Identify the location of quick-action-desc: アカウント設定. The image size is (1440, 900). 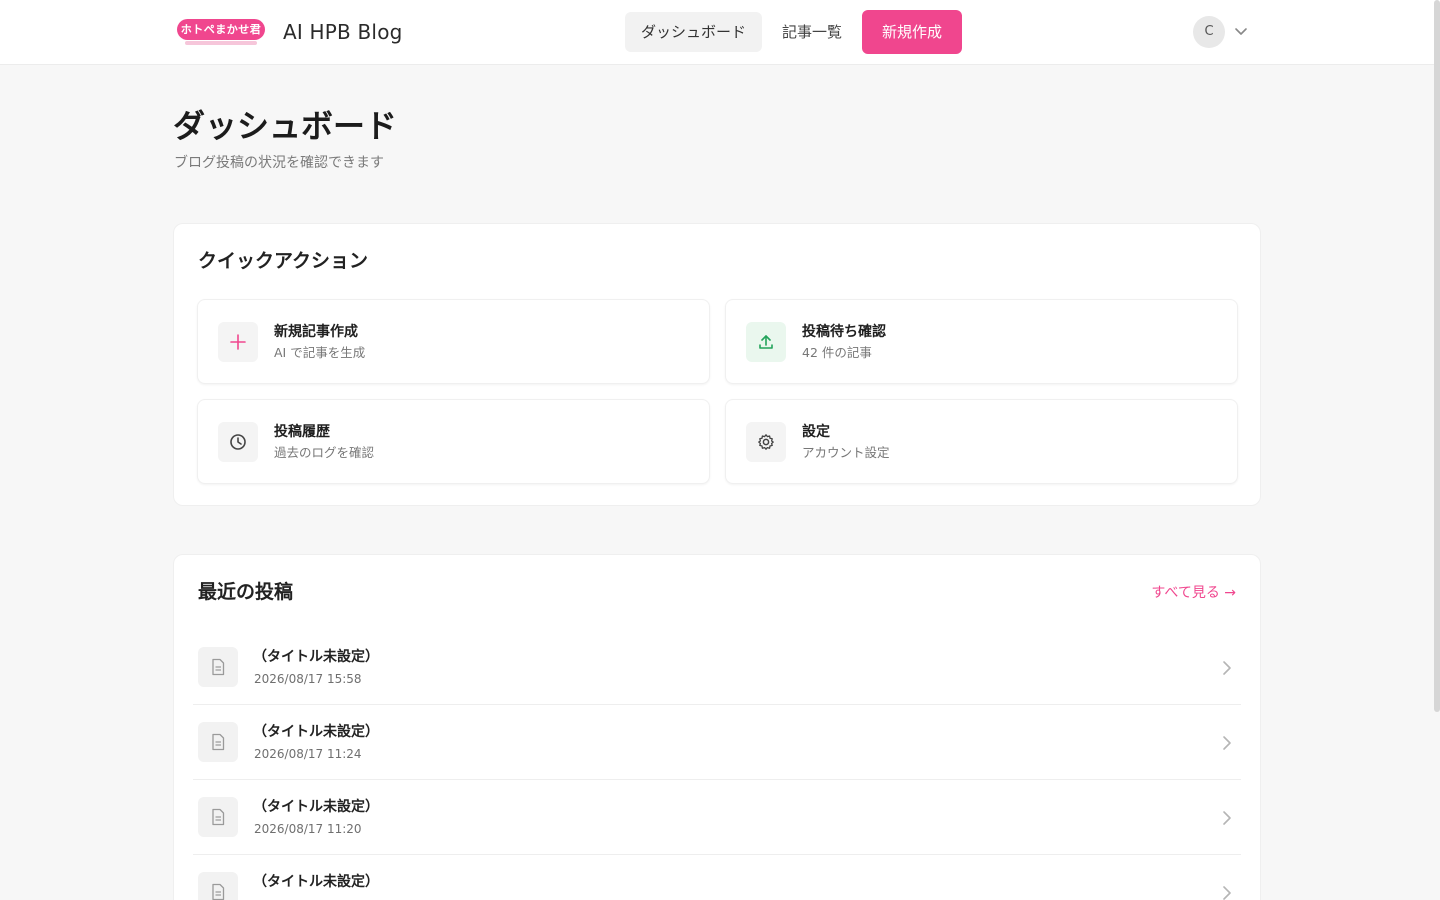
(846, 452).